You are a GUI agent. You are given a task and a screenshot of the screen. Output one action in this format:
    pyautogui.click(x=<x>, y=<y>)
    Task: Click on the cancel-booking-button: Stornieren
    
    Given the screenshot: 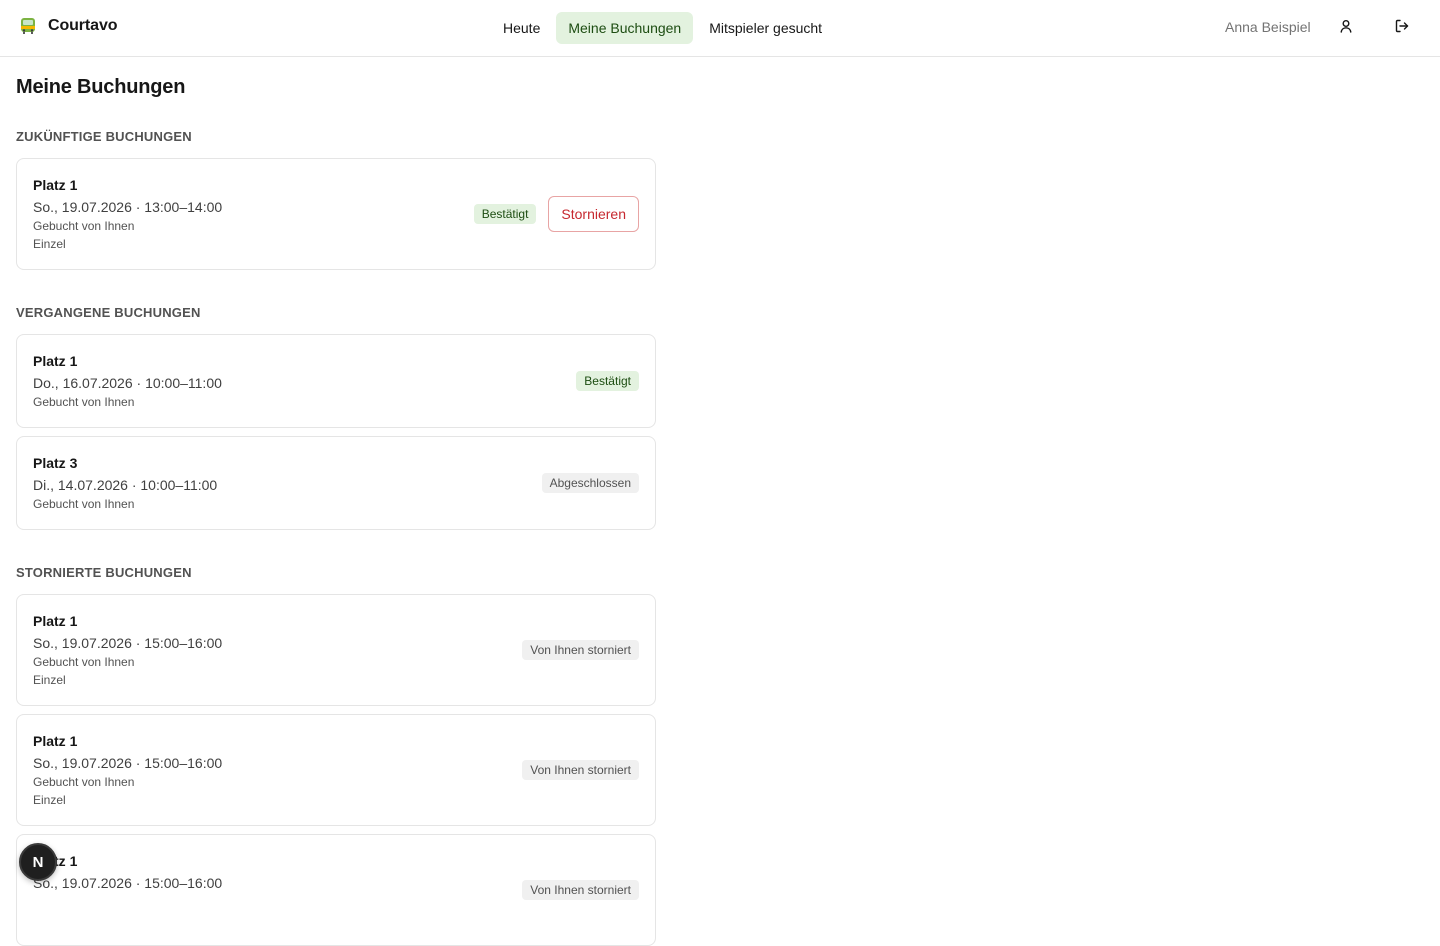 What is the action you would take?
    pyautogui.click(x=593, y=214)
    